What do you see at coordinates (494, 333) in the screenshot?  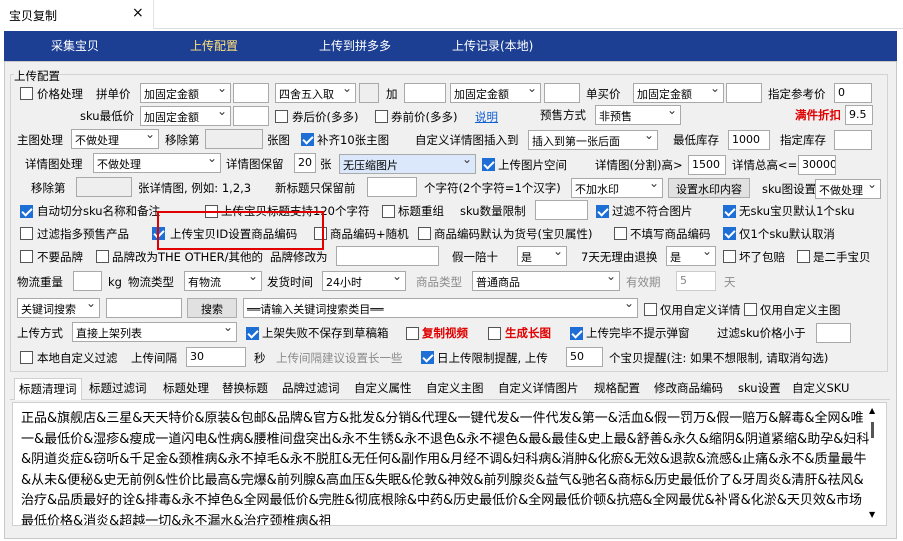 I see `gen-long-checkbox` at bounding box center [494, 333].